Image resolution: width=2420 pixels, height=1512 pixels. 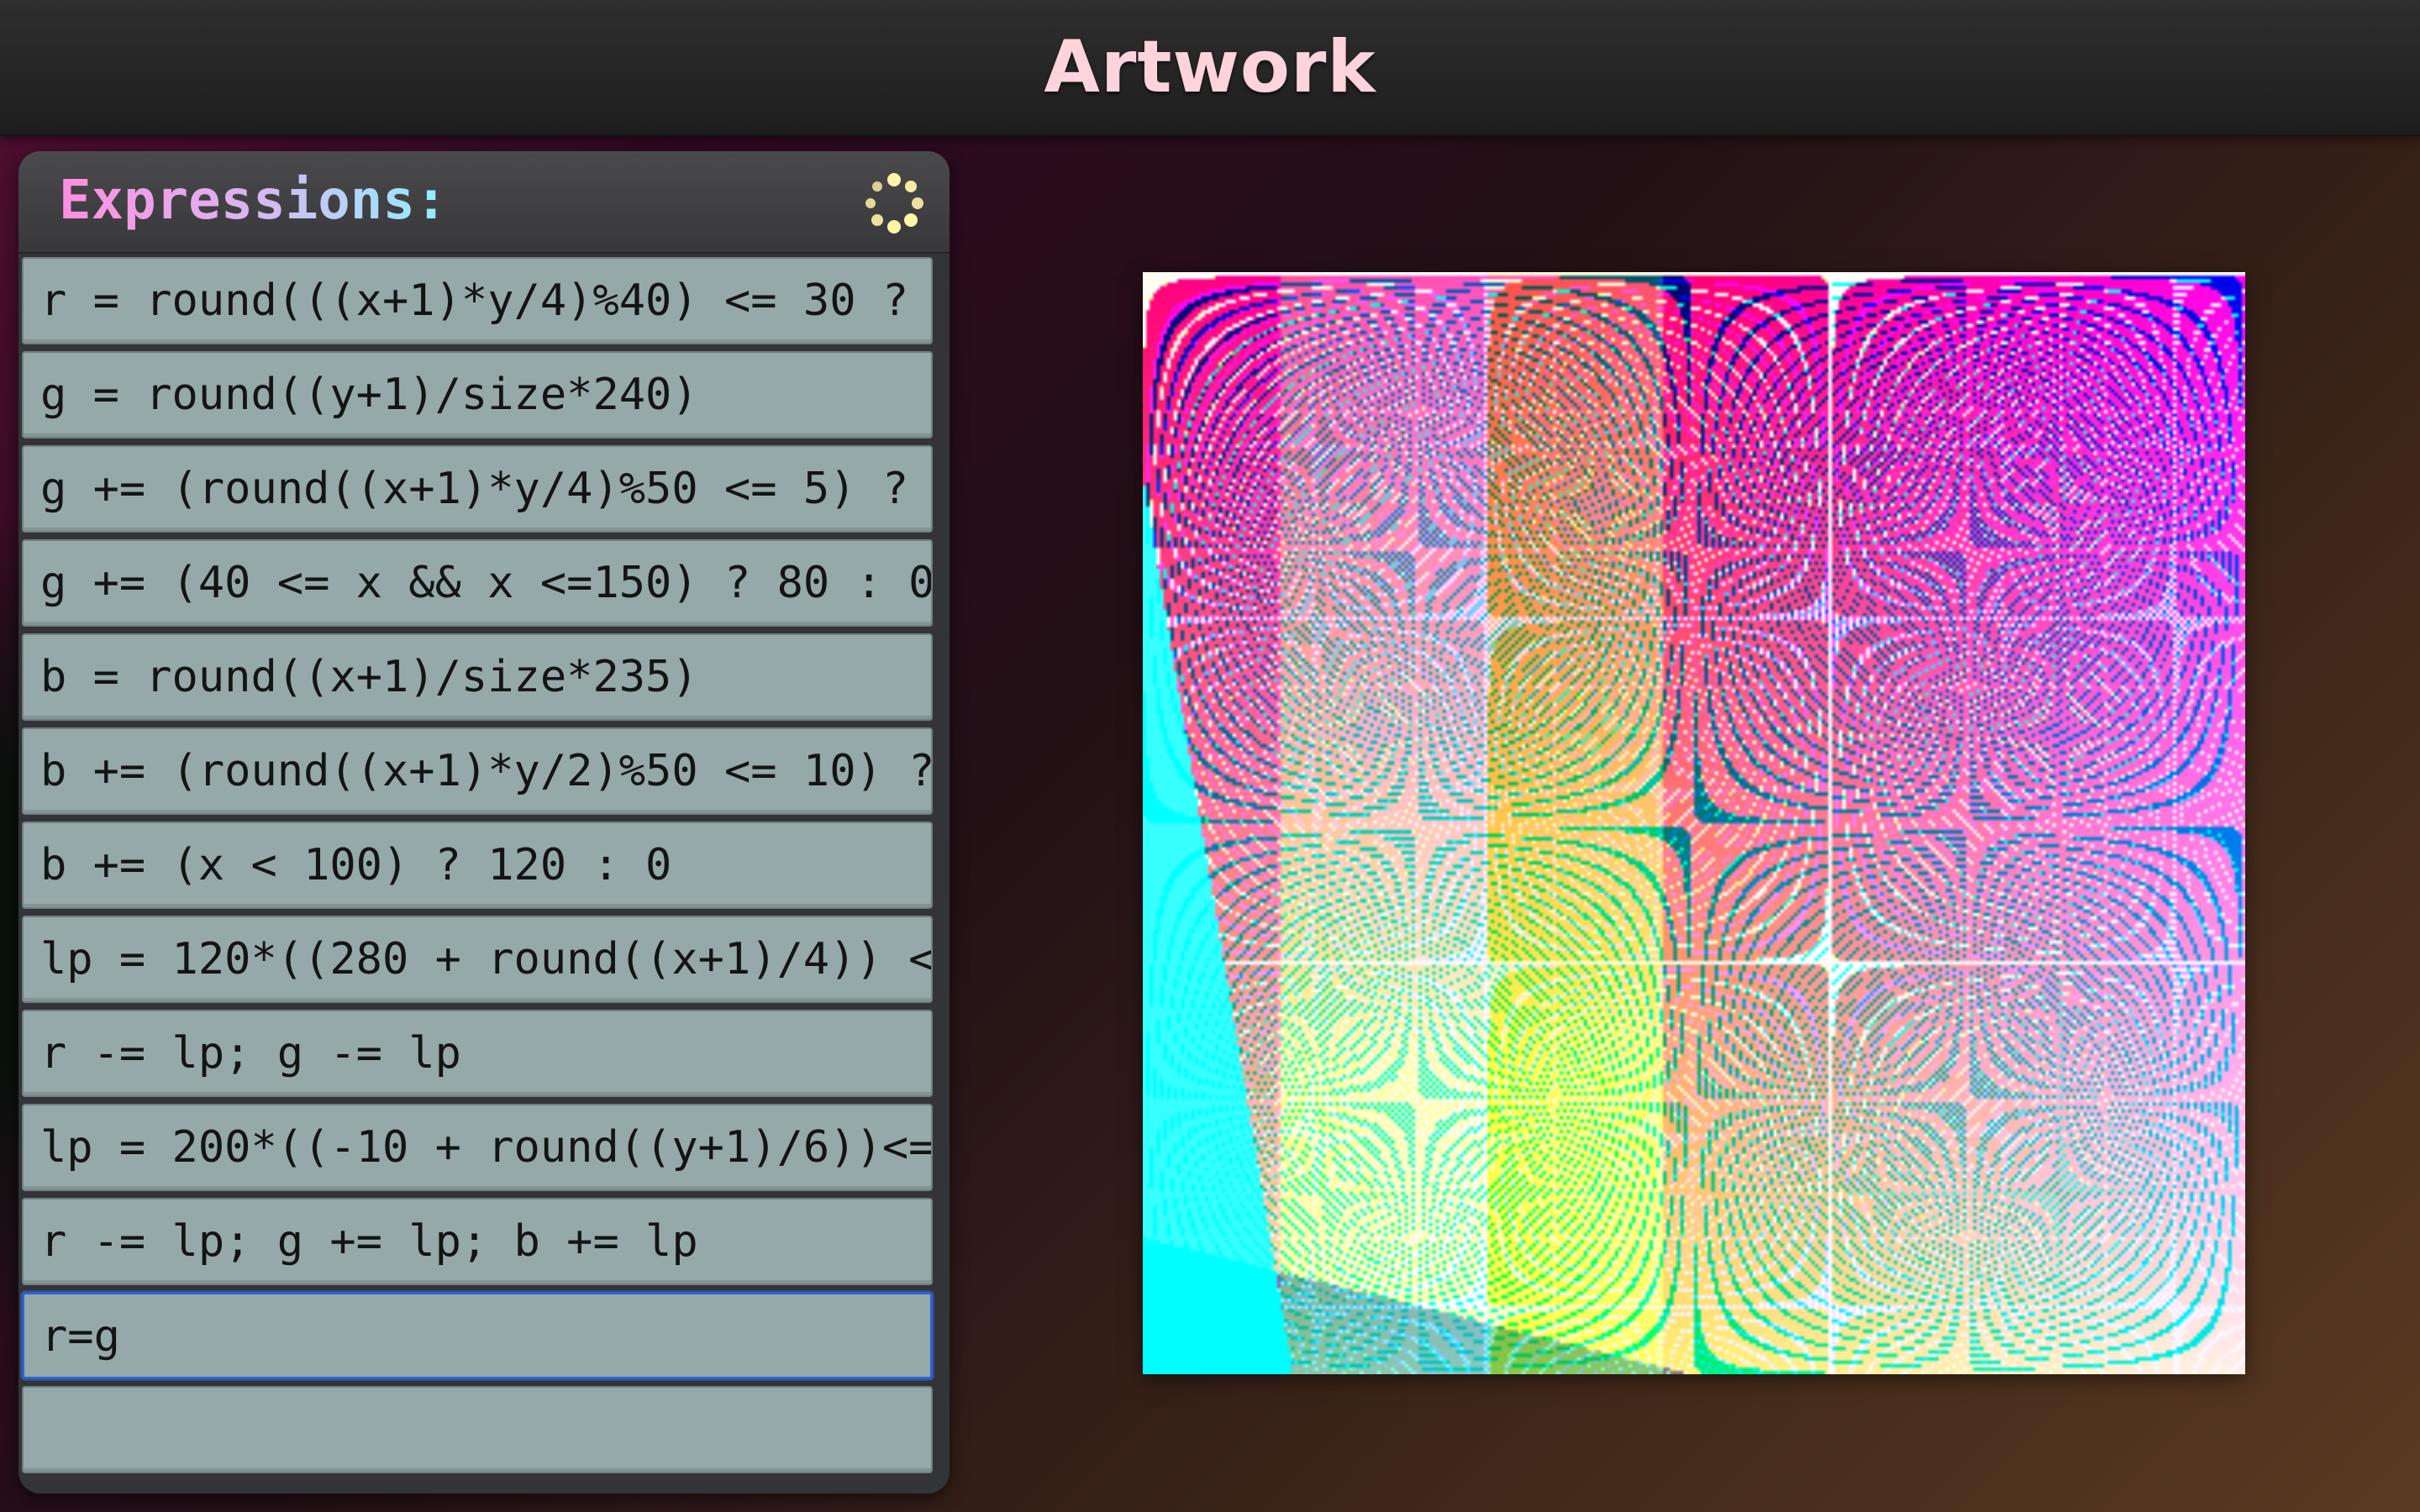 I want to click on expression-input: r -= lp; g -= lp, so click(x=478, y=1053).